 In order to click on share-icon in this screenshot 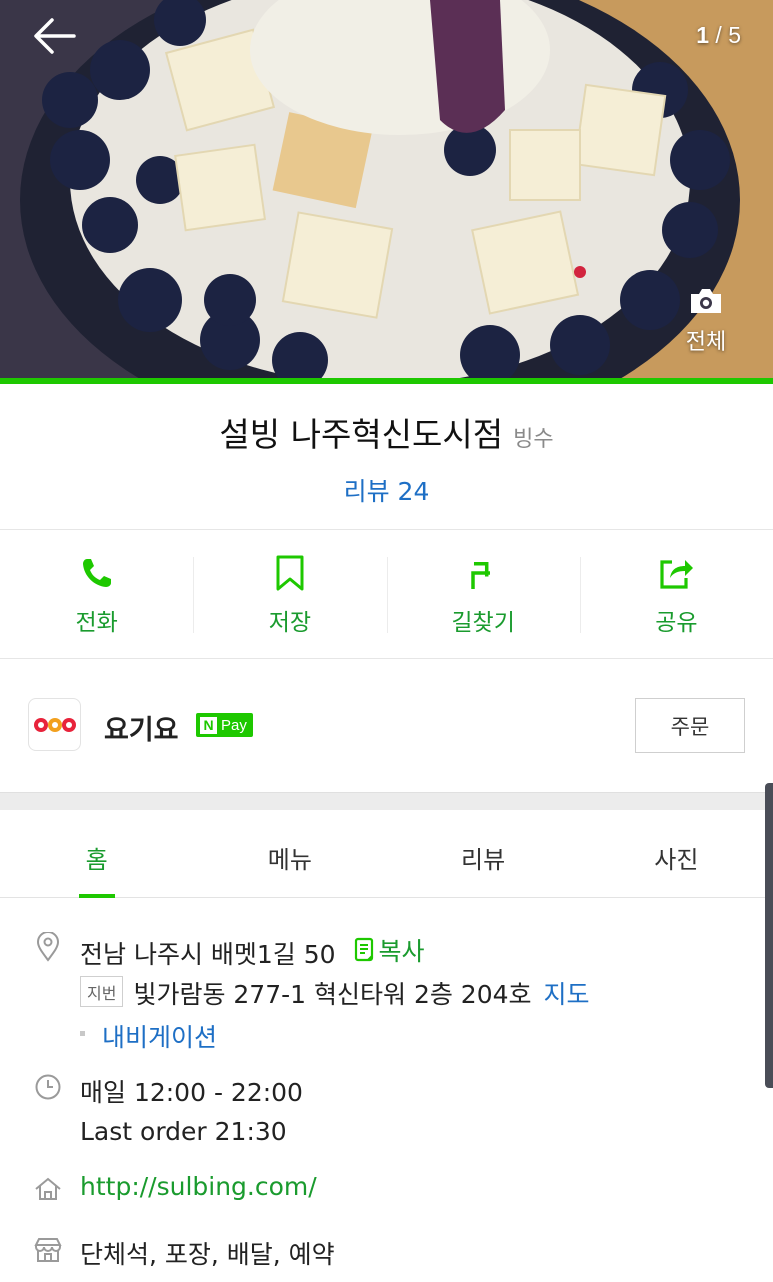, I will do `click(676, 573)`.